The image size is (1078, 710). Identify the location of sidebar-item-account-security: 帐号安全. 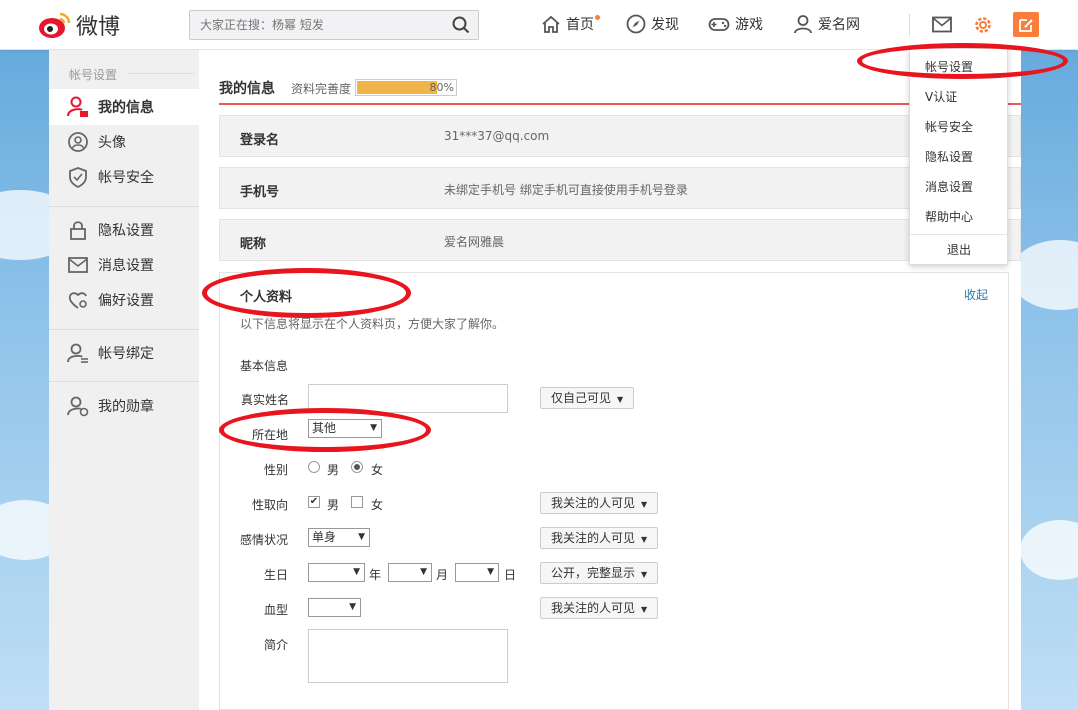
(124, 177).